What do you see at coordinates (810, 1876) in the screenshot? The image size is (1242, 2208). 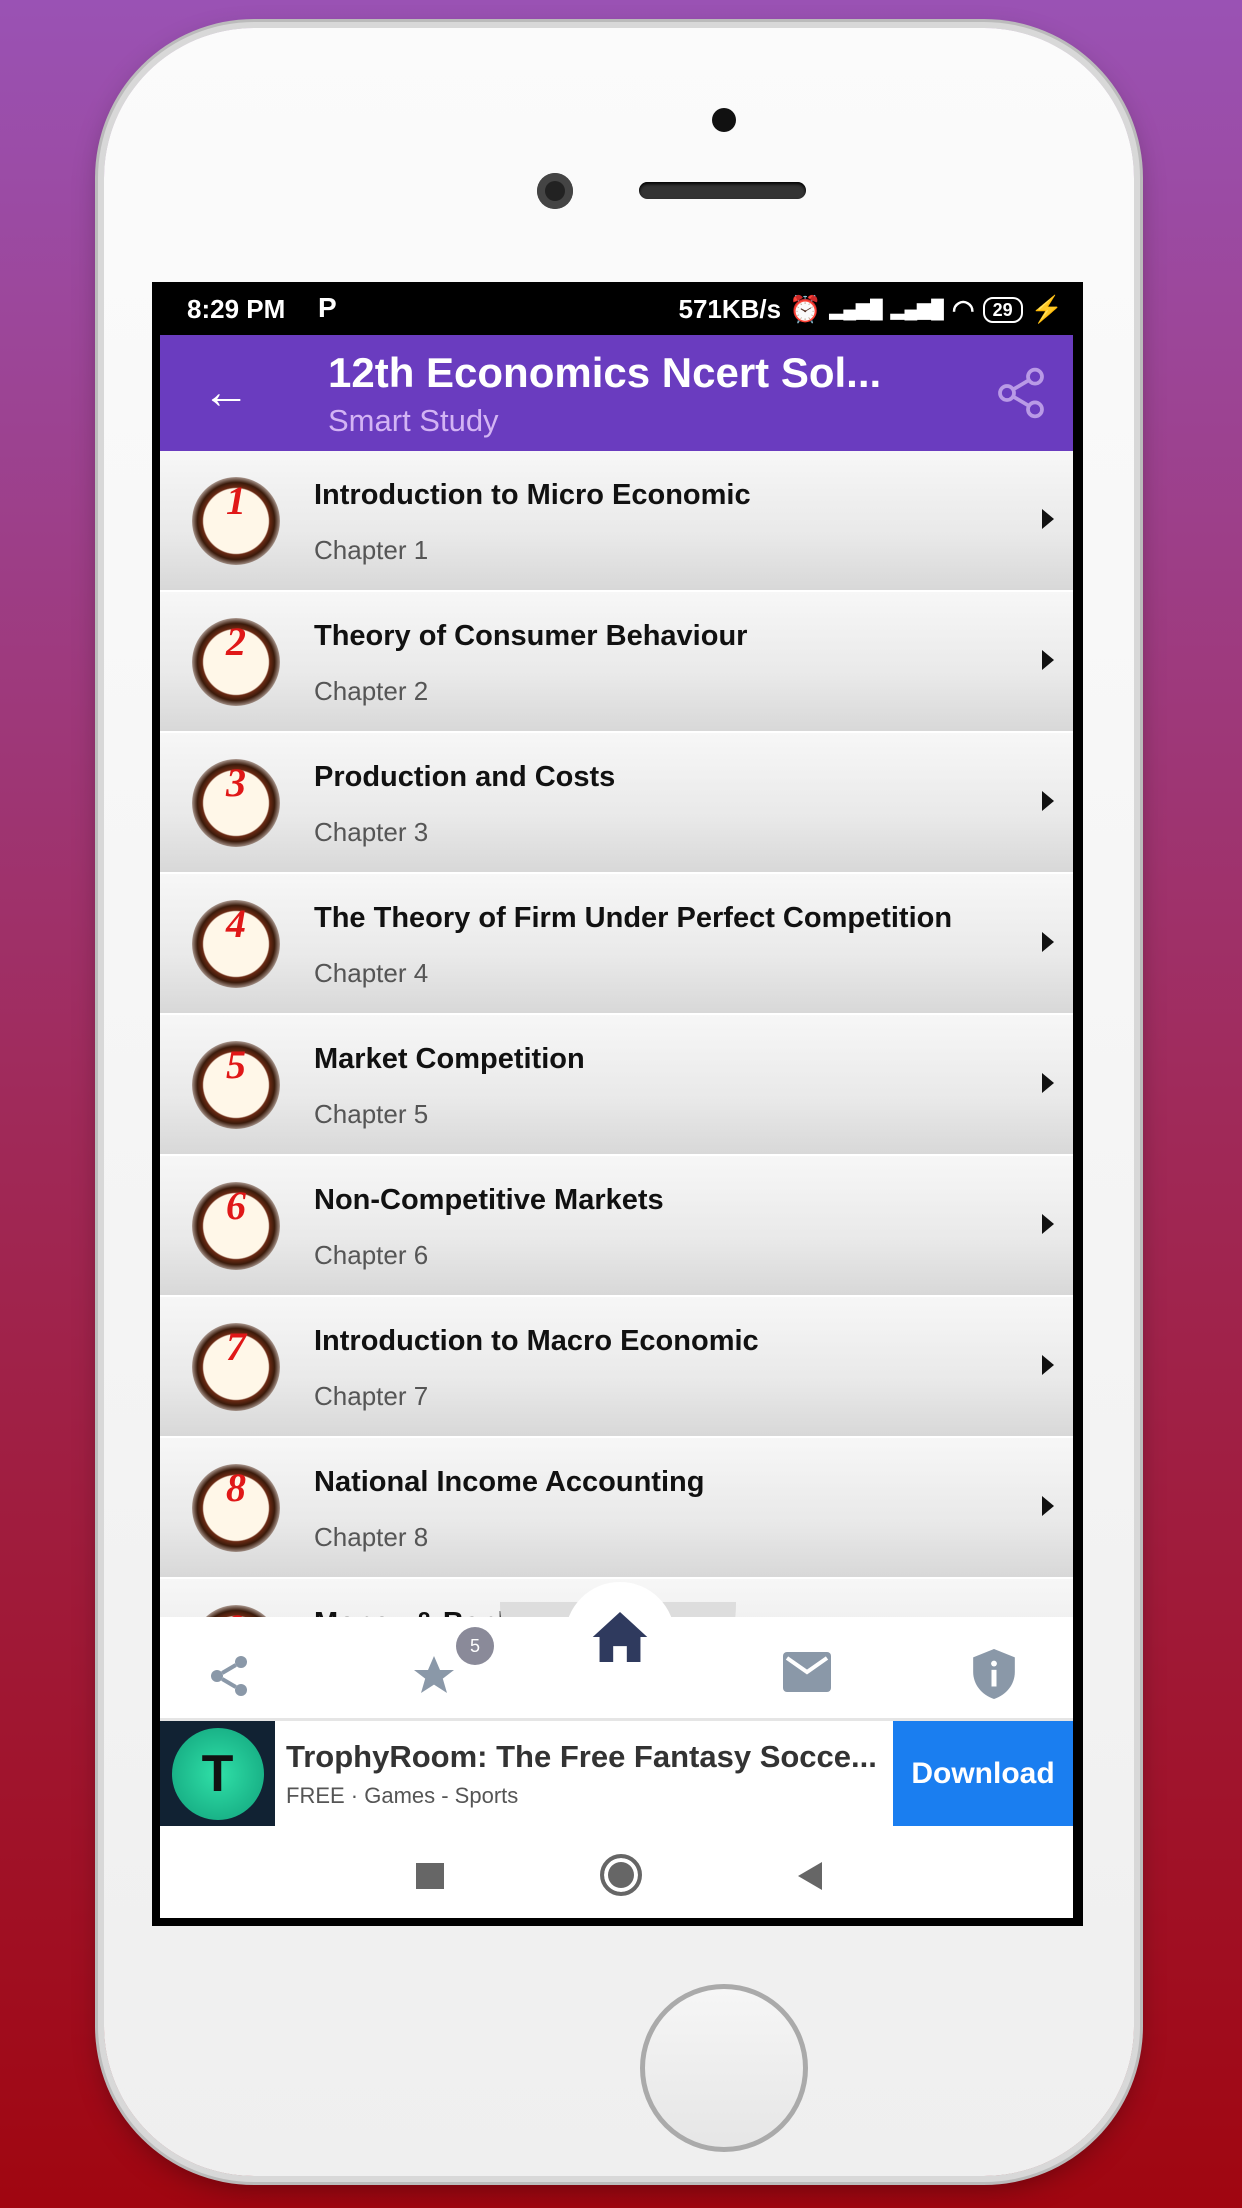 I see `system-back-button` at bounding box center [810, 1876].